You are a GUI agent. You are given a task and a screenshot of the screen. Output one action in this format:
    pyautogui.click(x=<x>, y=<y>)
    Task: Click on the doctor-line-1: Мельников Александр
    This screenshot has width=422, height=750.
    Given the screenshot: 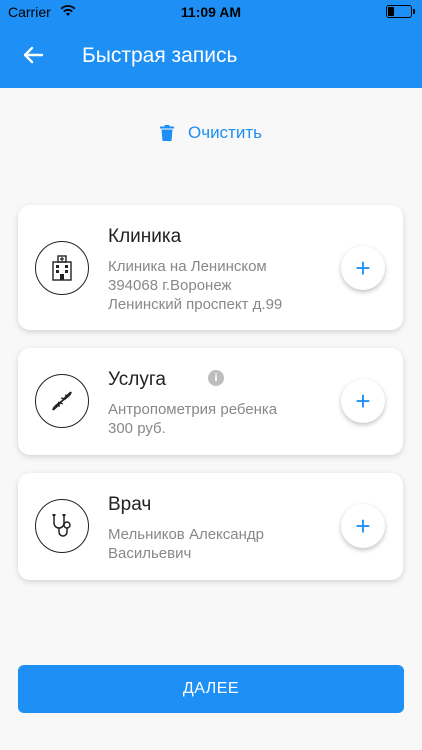 What is the action you would take?
    pyautogui.click(x=186, y=534)
    